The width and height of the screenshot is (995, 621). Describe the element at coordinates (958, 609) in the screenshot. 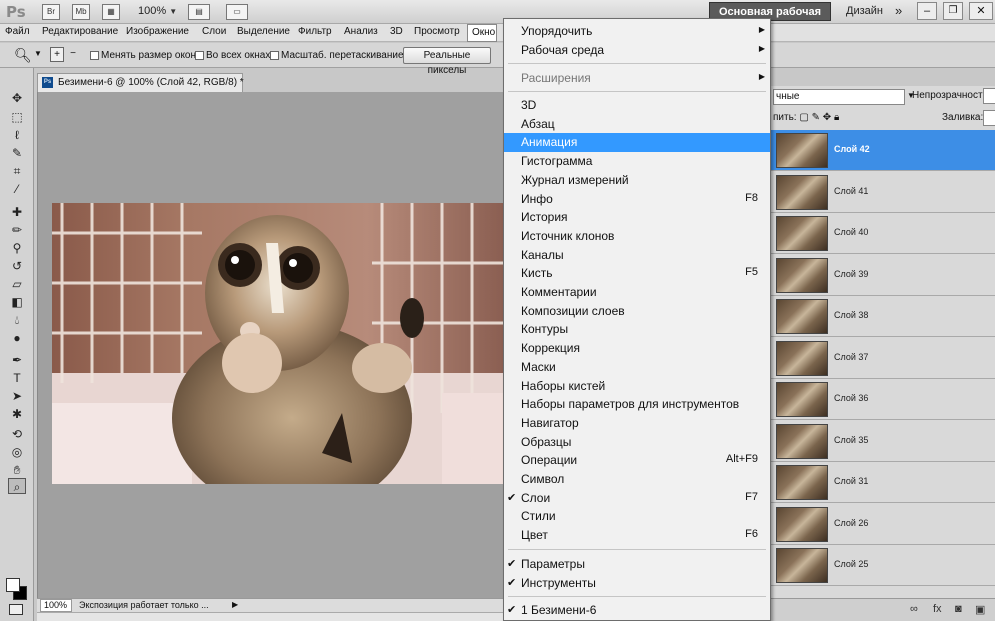

I see `layer-mask-icon: ◙` at that location.